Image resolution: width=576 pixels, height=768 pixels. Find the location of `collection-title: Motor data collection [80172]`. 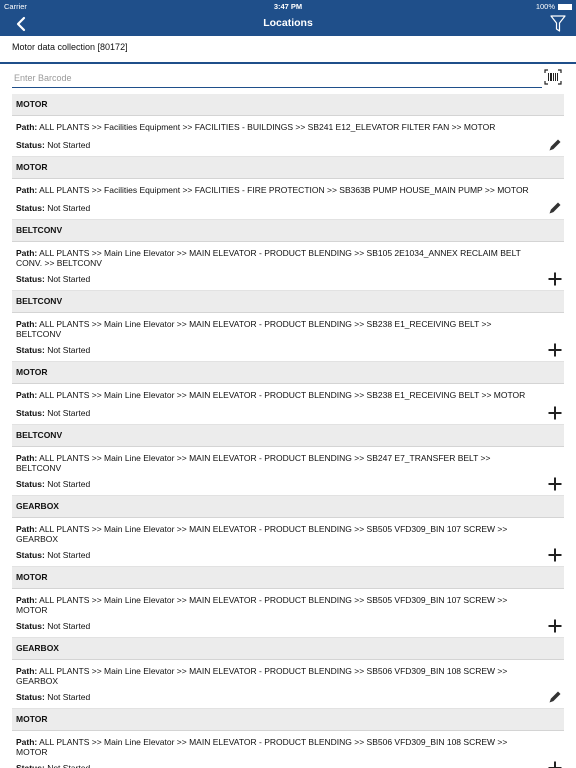

collection-title: Motor data collection [80172] is located at coordinates (288, 49).